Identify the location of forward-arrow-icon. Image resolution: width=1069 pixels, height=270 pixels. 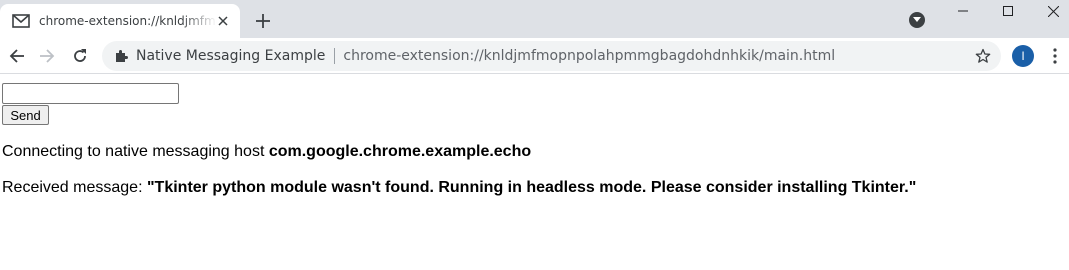
(47, 56).